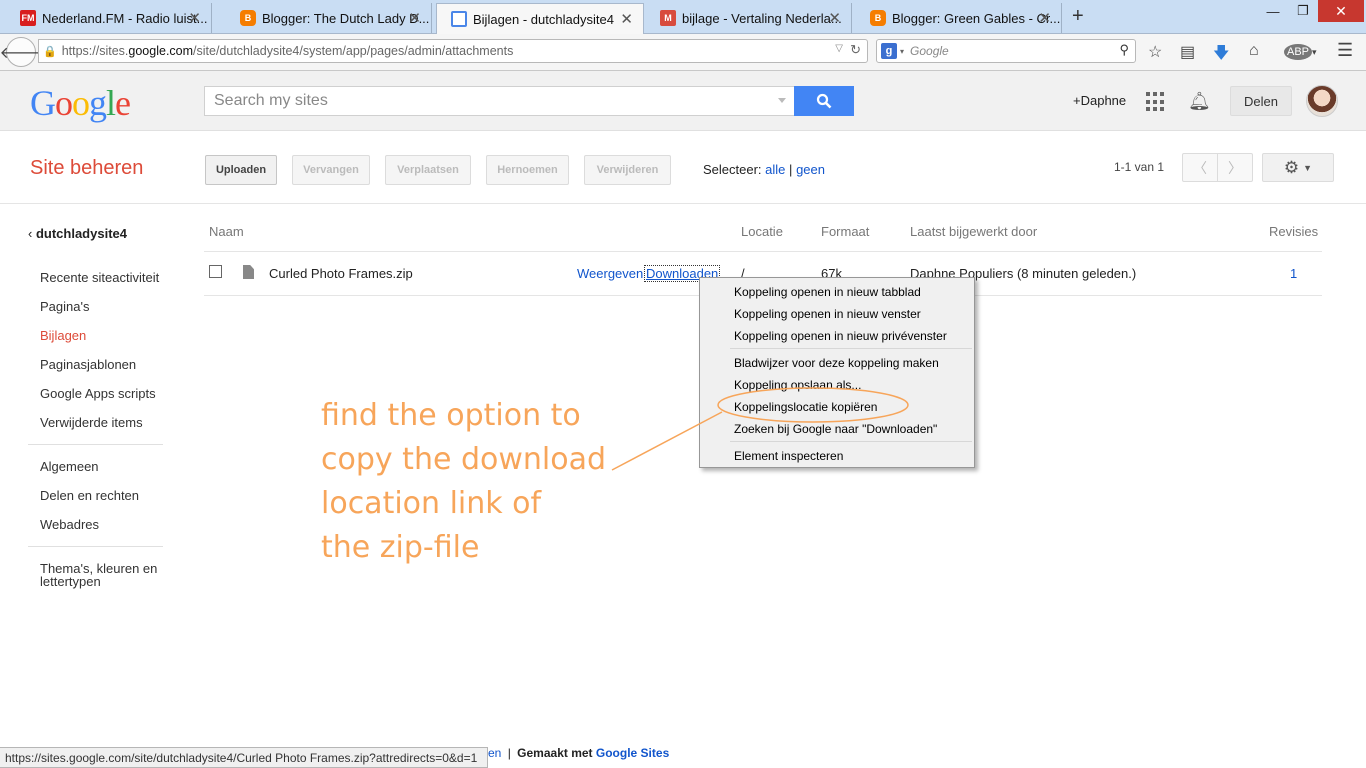 The width and height of the screenshot is (1366, 768). I want to click on delete-button: Verwijderen, so click(627, 170).